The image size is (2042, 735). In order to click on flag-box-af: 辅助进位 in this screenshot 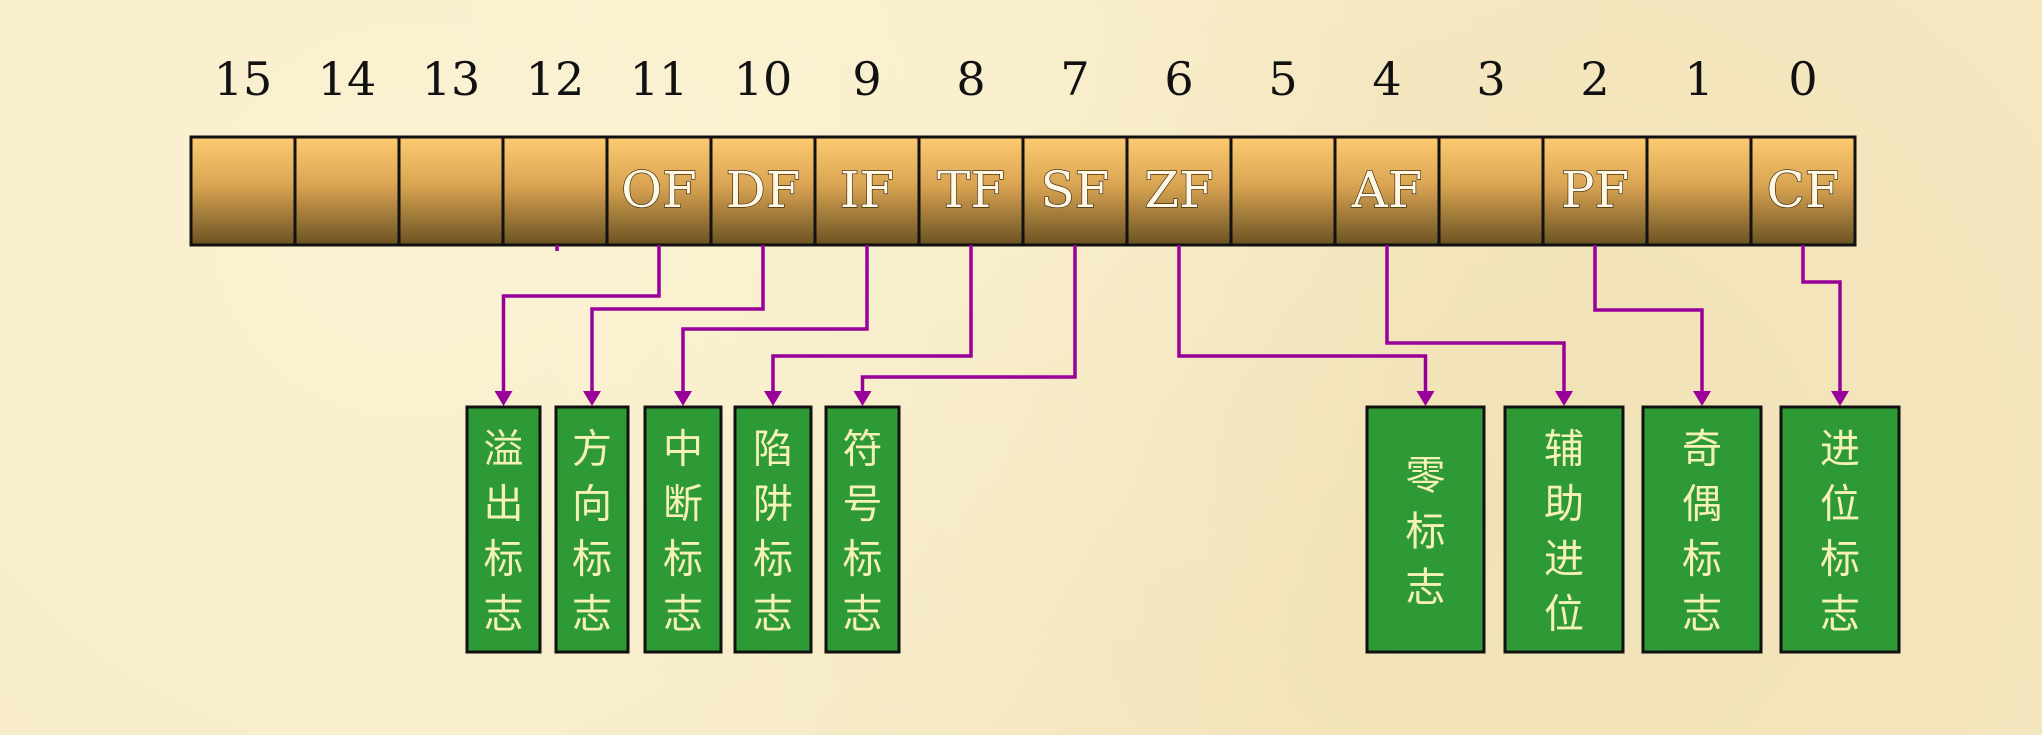, I will do `click(1564, 529)`.